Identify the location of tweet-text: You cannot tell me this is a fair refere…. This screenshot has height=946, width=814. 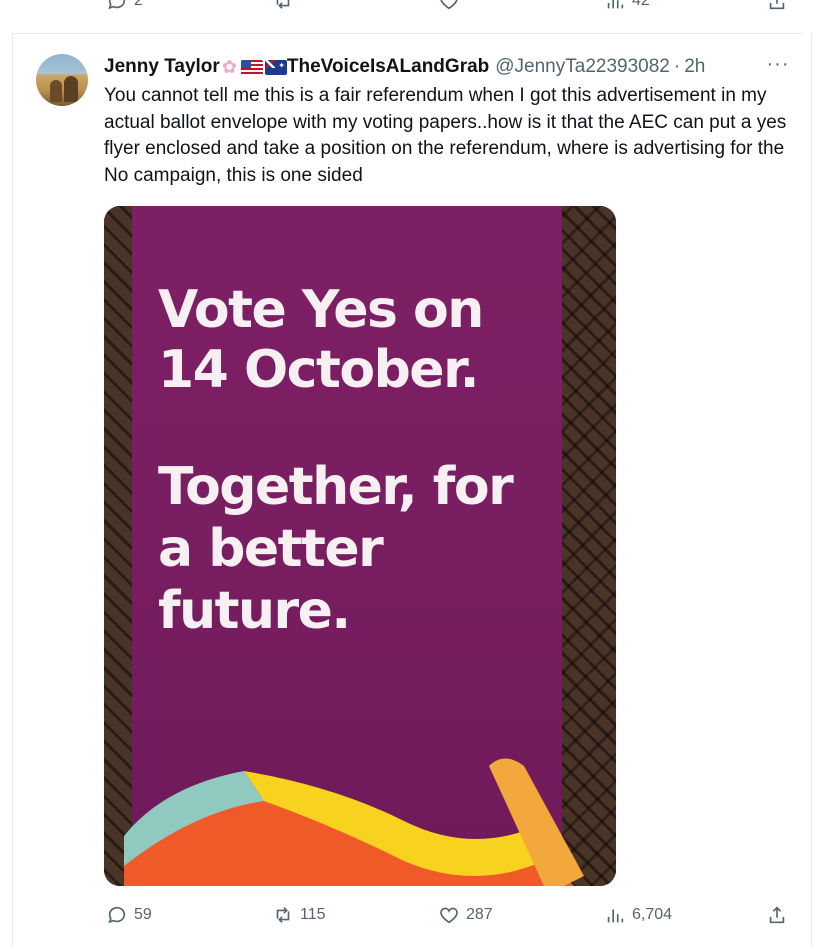
(445, 135).